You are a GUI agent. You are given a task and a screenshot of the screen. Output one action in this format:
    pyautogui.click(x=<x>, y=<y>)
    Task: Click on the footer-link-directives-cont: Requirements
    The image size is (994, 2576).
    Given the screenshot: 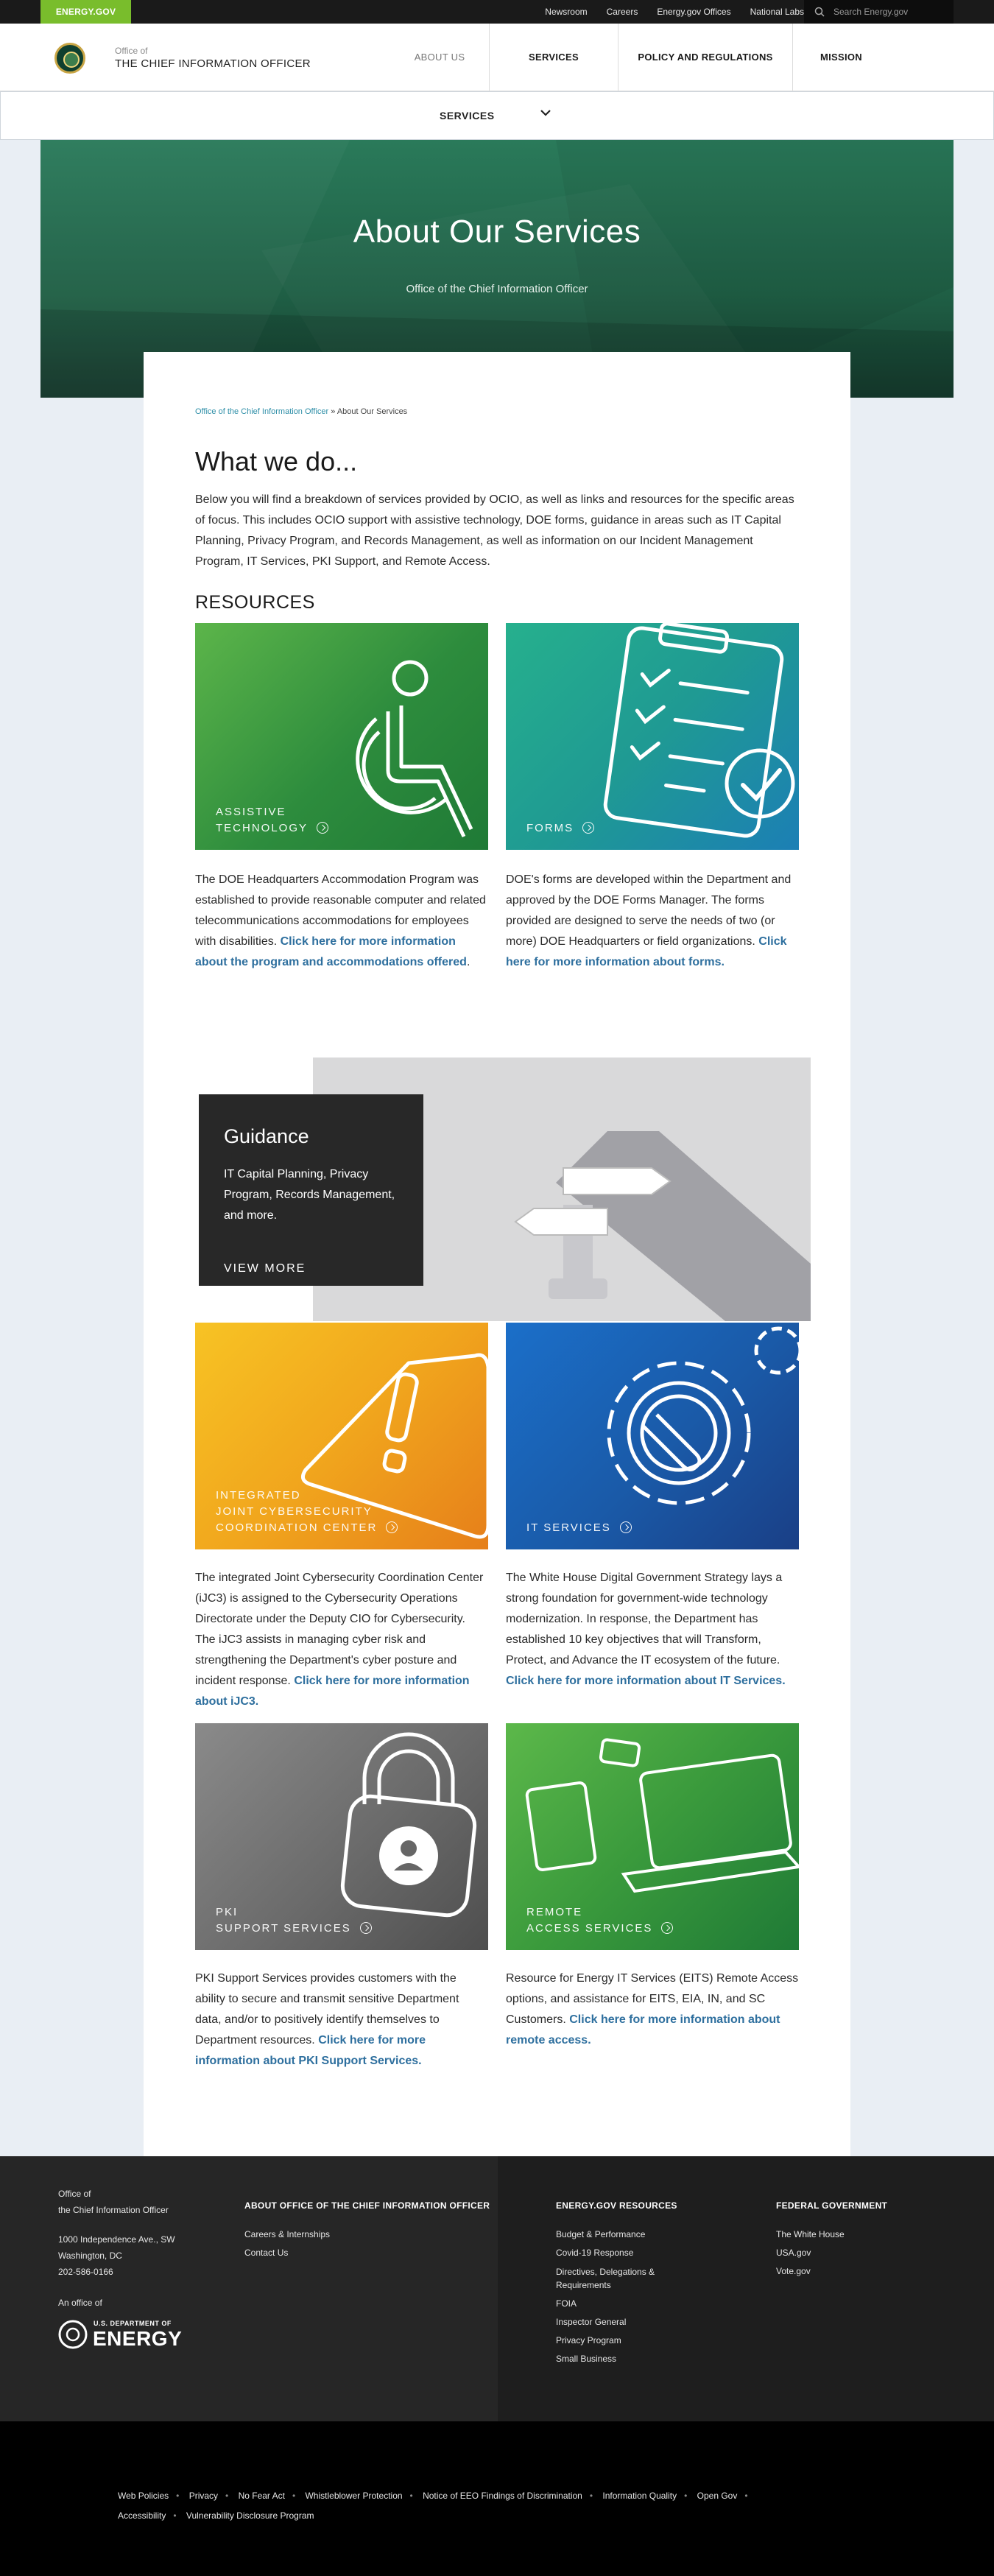 What is the action you would take?
    pyautogui.click(x=605, y=2286)
    